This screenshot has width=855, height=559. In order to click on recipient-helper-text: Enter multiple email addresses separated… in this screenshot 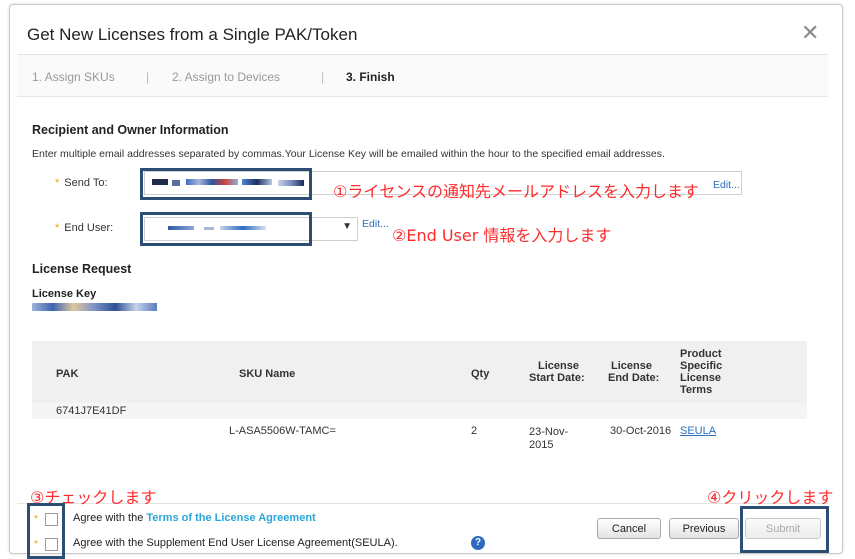, I will do `click(348, 154)`.